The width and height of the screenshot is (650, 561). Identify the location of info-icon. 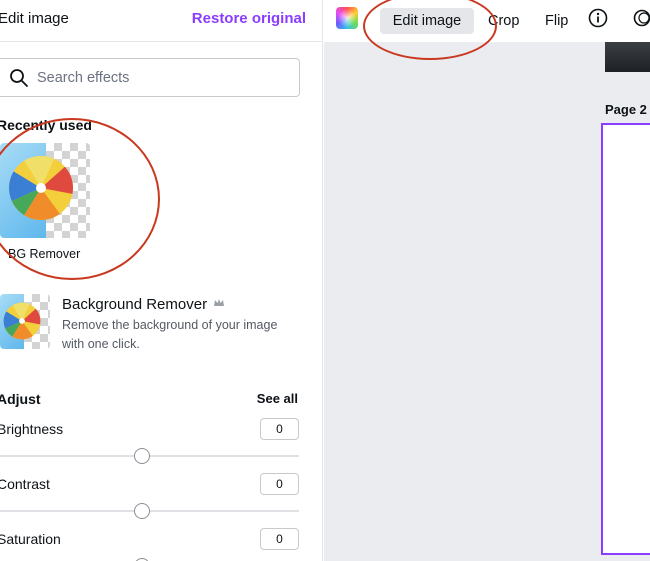
(598, 18).